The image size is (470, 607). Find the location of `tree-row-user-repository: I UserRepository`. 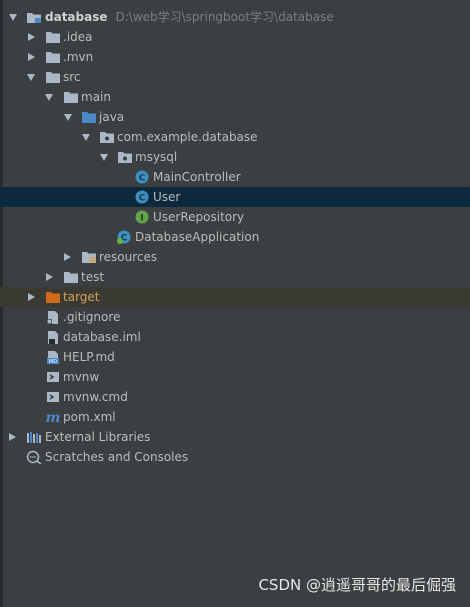

tree-row-user-repository: I UserRepository is located at coordinates (235, 217).